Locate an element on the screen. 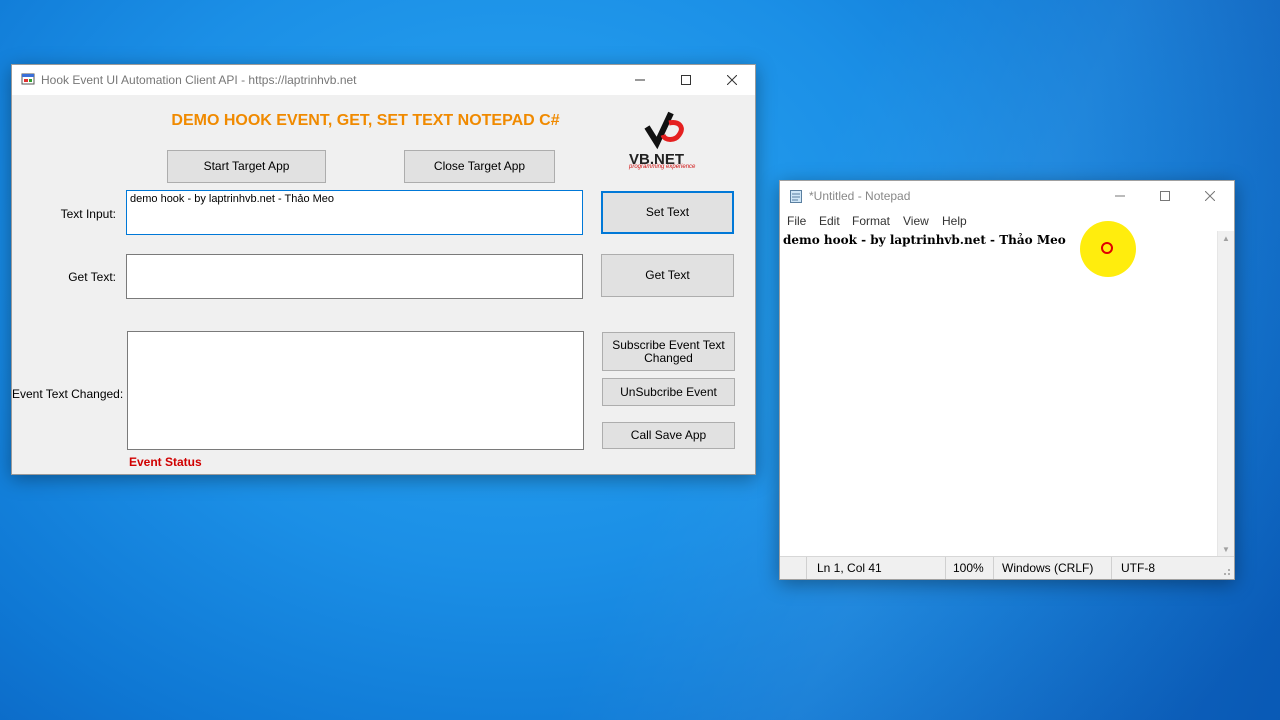 This screenshot has width=1280, height=720. close-button is located at coordinates (732, 80).